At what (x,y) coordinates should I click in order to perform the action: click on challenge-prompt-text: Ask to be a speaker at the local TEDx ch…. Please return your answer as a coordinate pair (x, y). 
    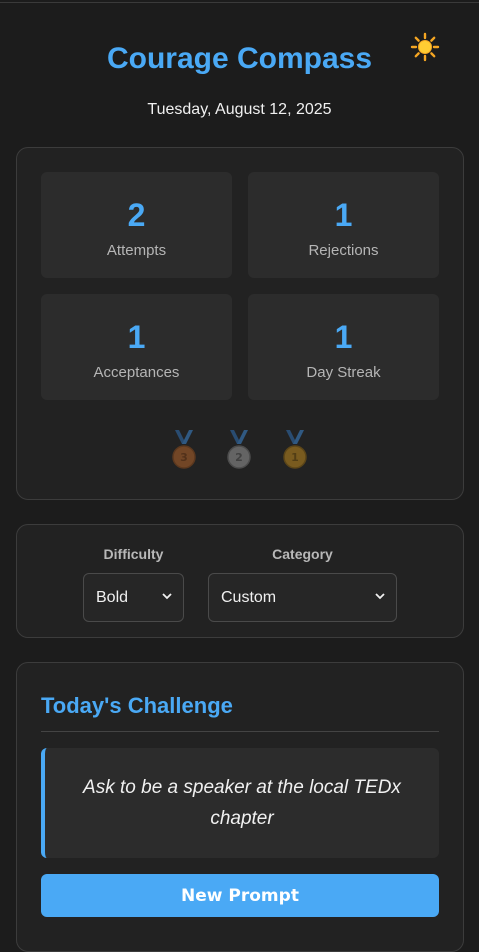
    Looking at the image, I should click on (242, 803).